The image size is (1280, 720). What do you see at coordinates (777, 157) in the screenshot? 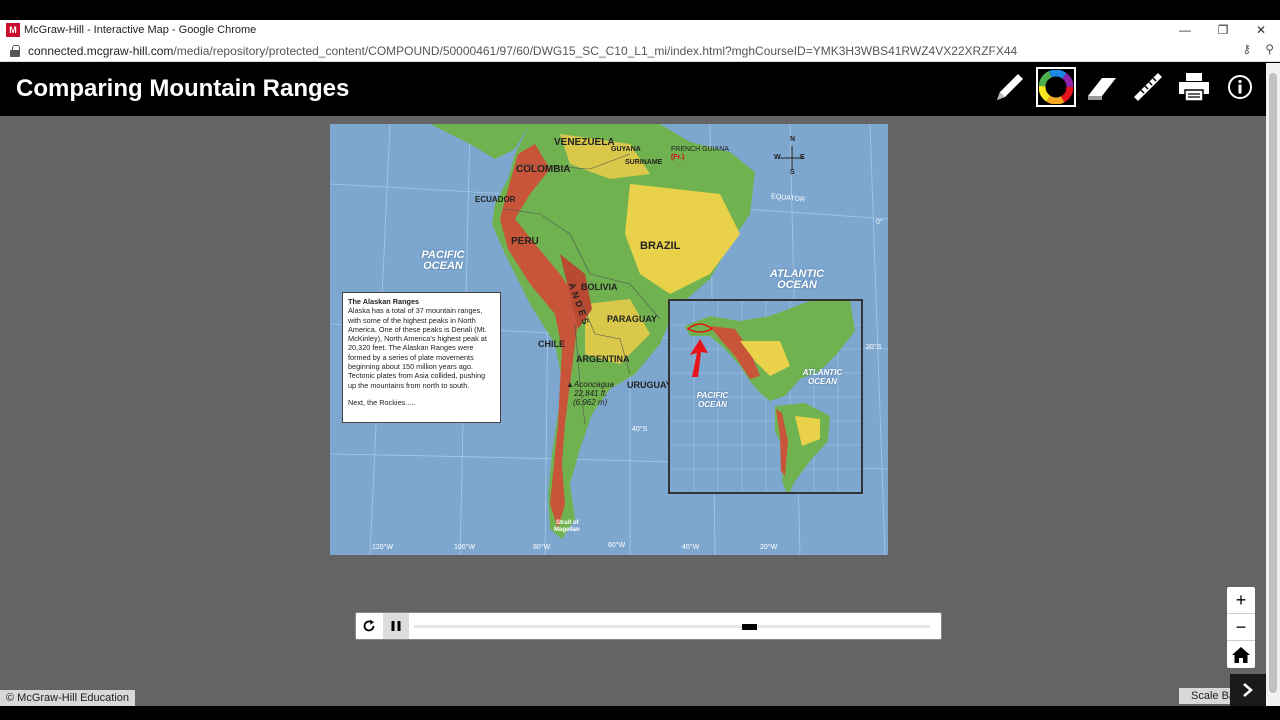
I see `compass-w: W` at bounding box center [777, 157].